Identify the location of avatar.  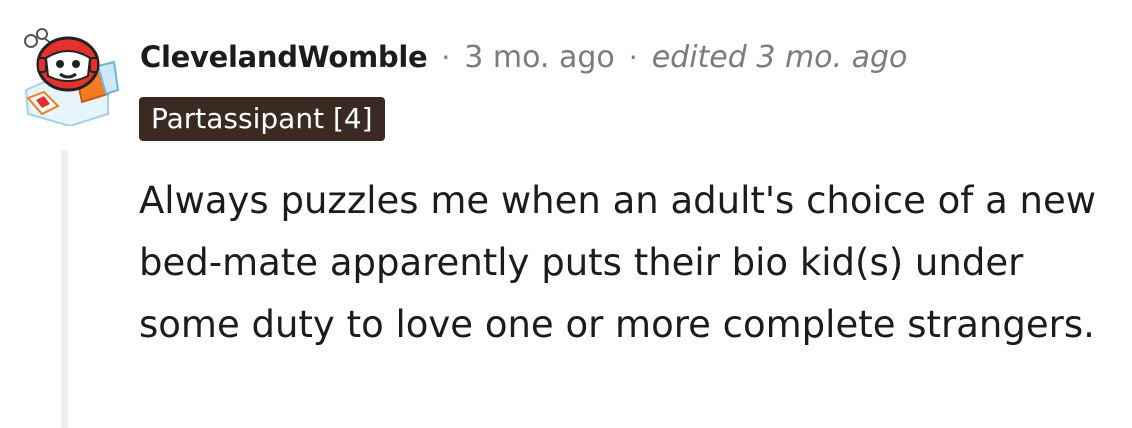
(74, 71).